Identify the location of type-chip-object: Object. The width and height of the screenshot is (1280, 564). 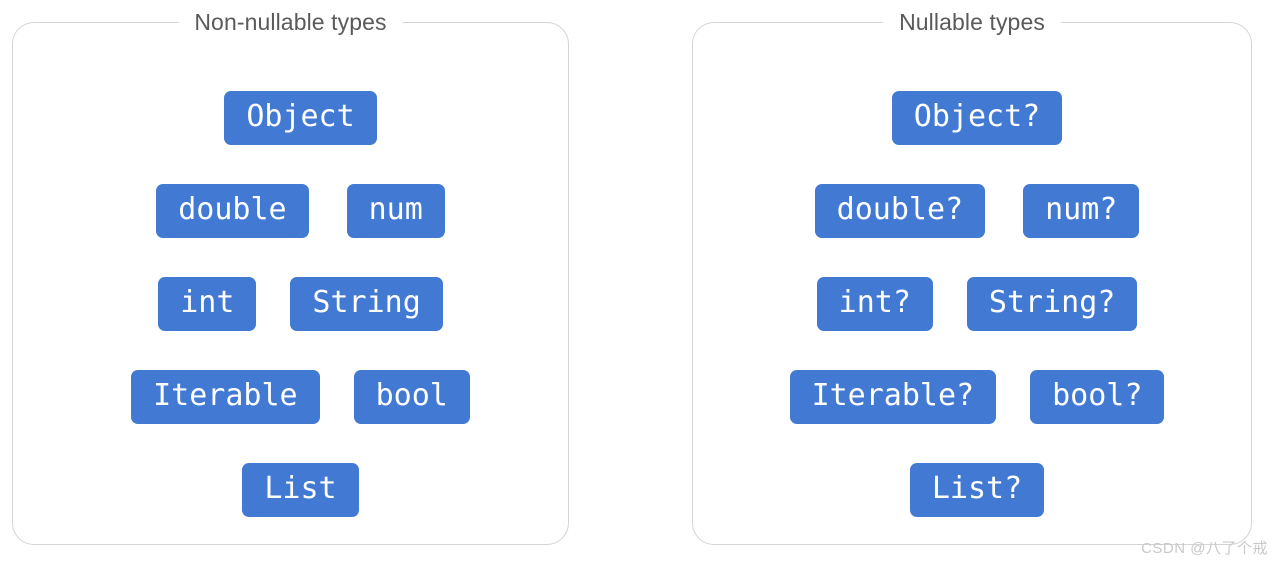
(300, 118).